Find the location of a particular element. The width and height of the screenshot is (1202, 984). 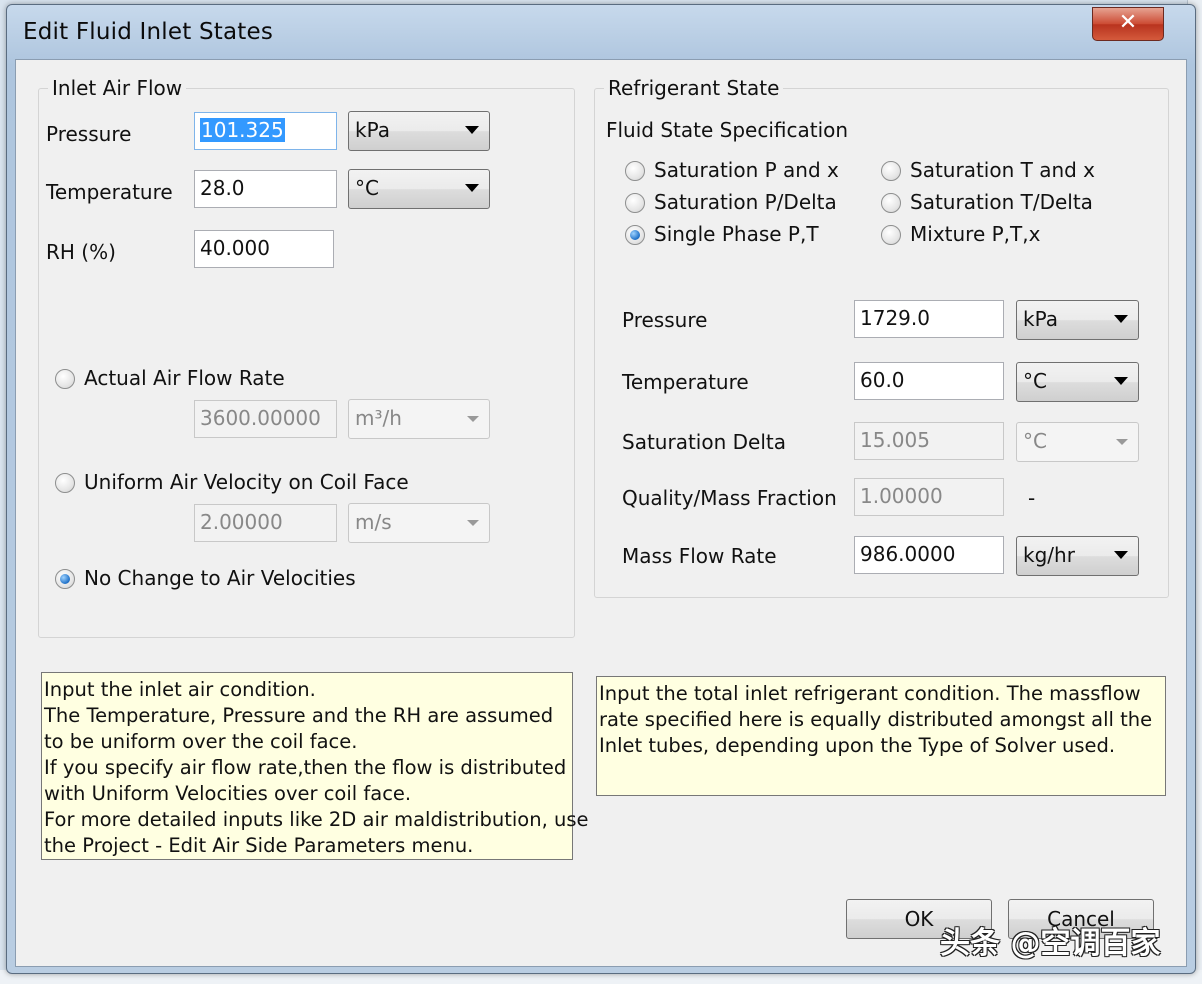

ref-pressure-value: 1729.0 is located at coordinates (895, 318).